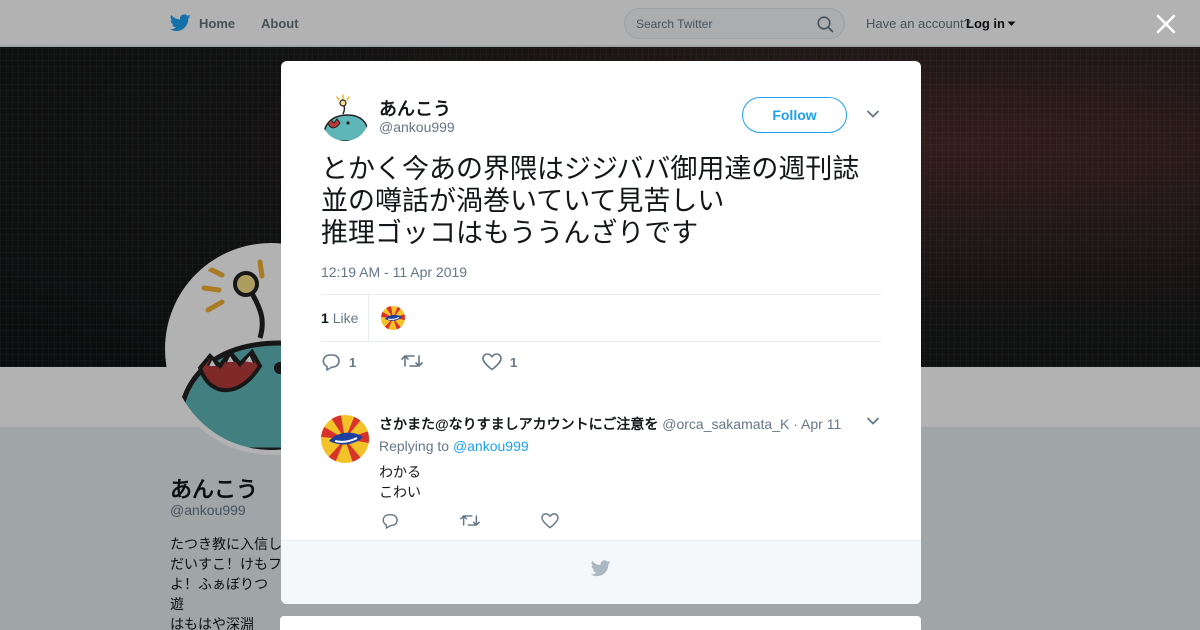 This screenshot has height=630, width=1200. I want to click on liker-avatar, so click(393, 318).